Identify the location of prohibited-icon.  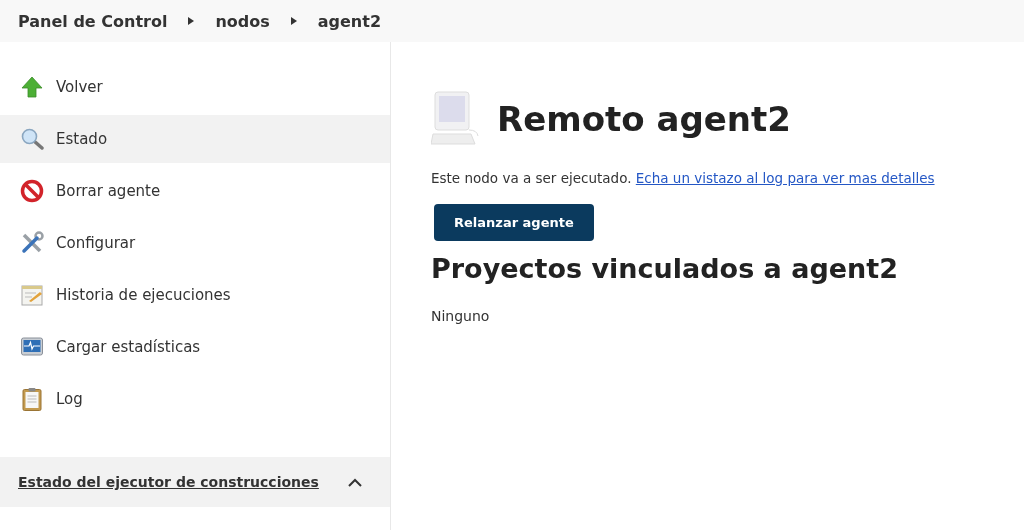
(32, 191).